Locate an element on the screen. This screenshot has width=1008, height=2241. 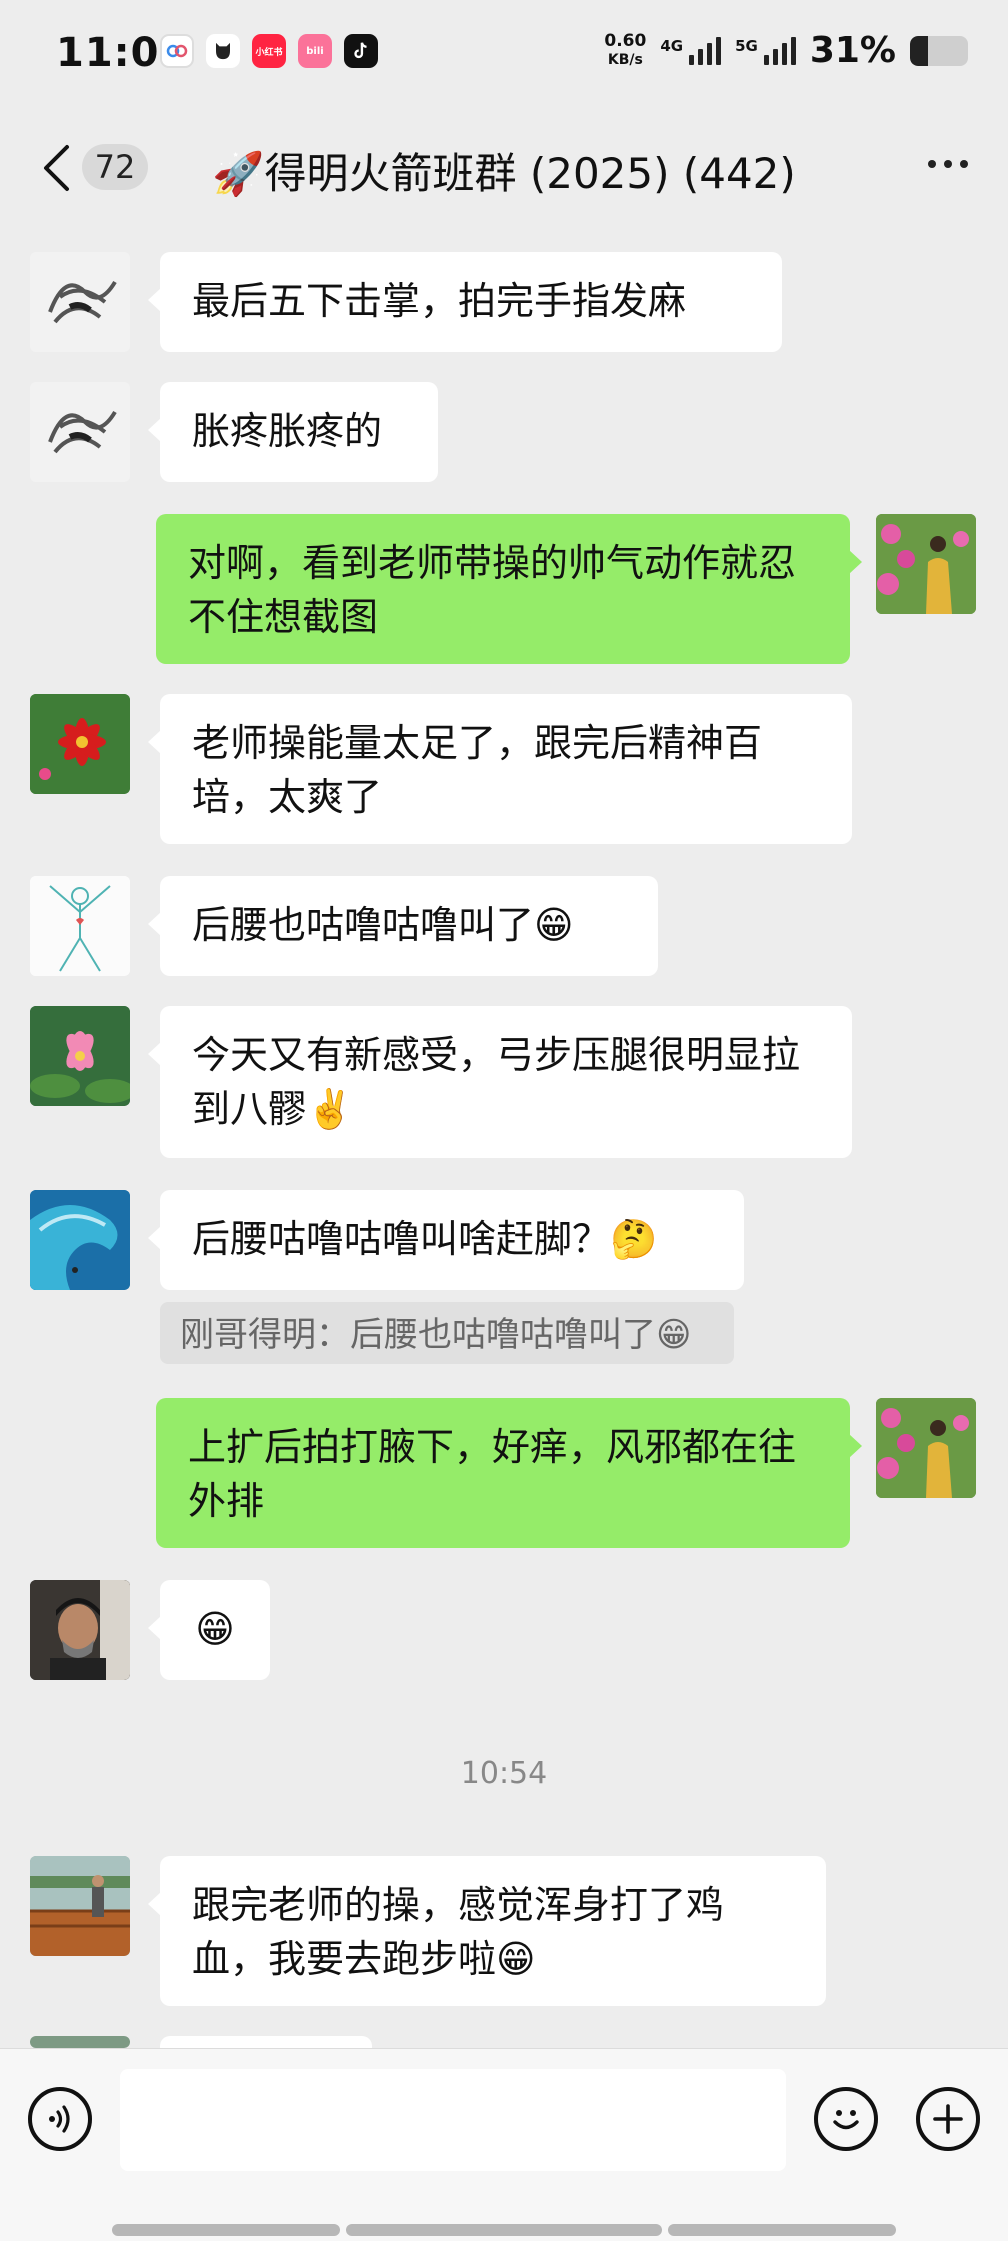
man-avatar is located at coordinates (80, 1630).